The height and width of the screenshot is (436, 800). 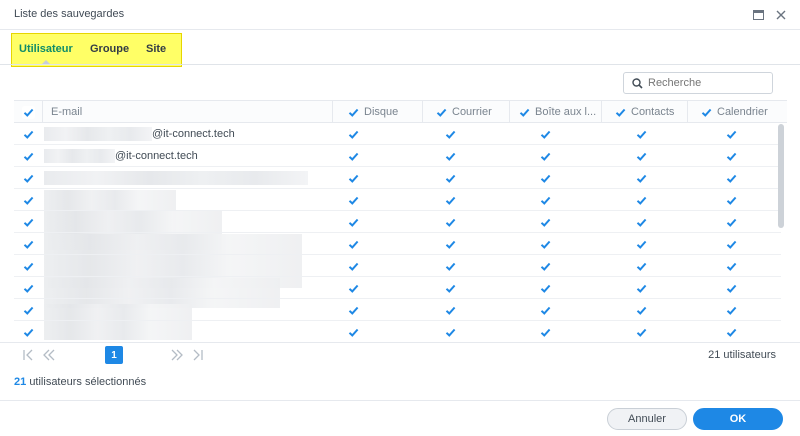 What do you see at coordinates (758, 15) in the screenshot?
I see `maximize-icon` at bounding box center [758, 15].